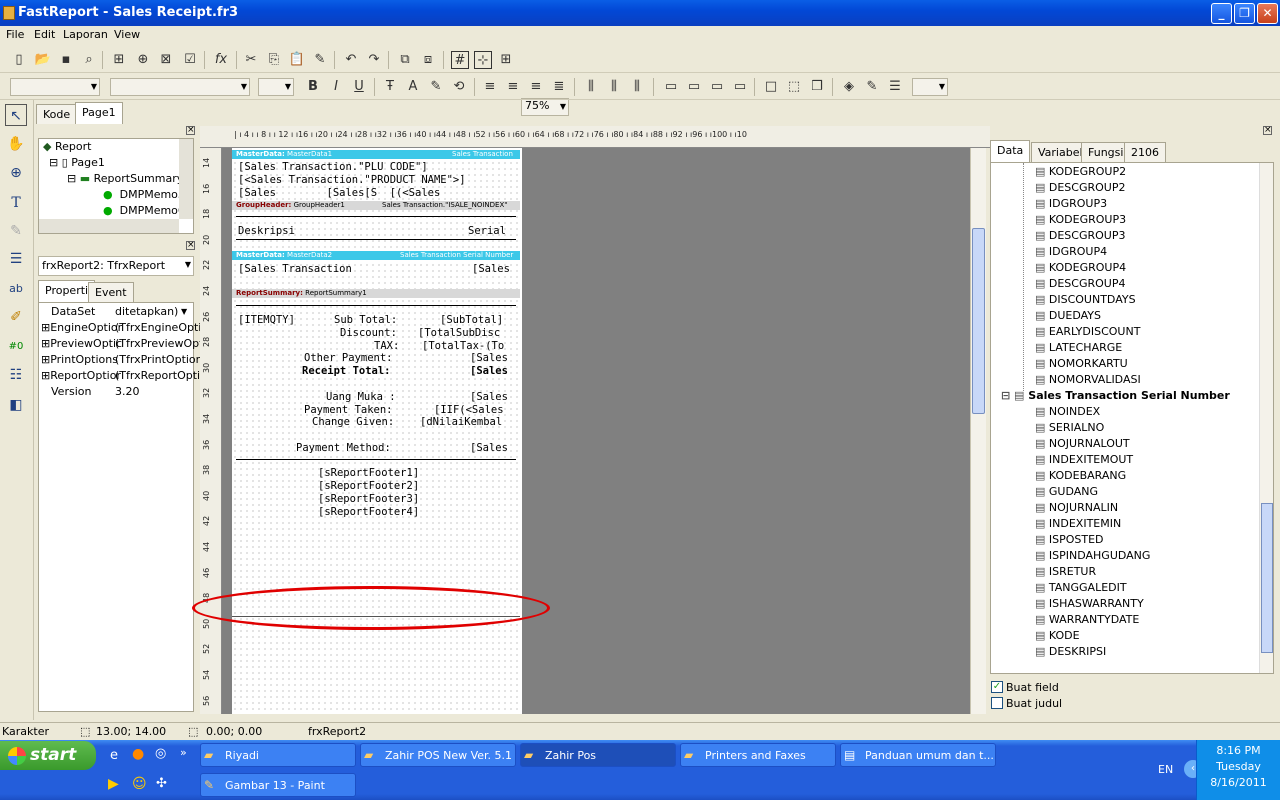  I want to click on product-name-field: [<Sales Transaction."PRODUCT NAME">], so click(352, 180).